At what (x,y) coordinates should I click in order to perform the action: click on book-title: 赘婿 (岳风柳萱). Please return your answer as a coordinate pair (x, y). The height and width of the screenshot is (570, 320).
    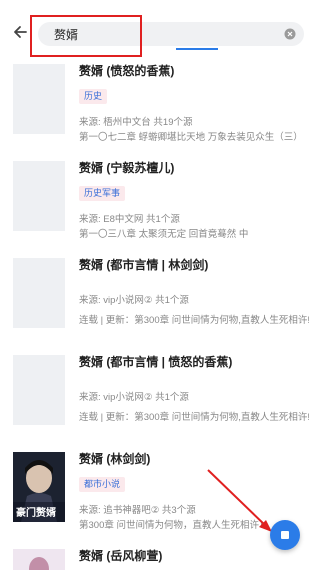
    Looking at the image, I should click on (121, 556).